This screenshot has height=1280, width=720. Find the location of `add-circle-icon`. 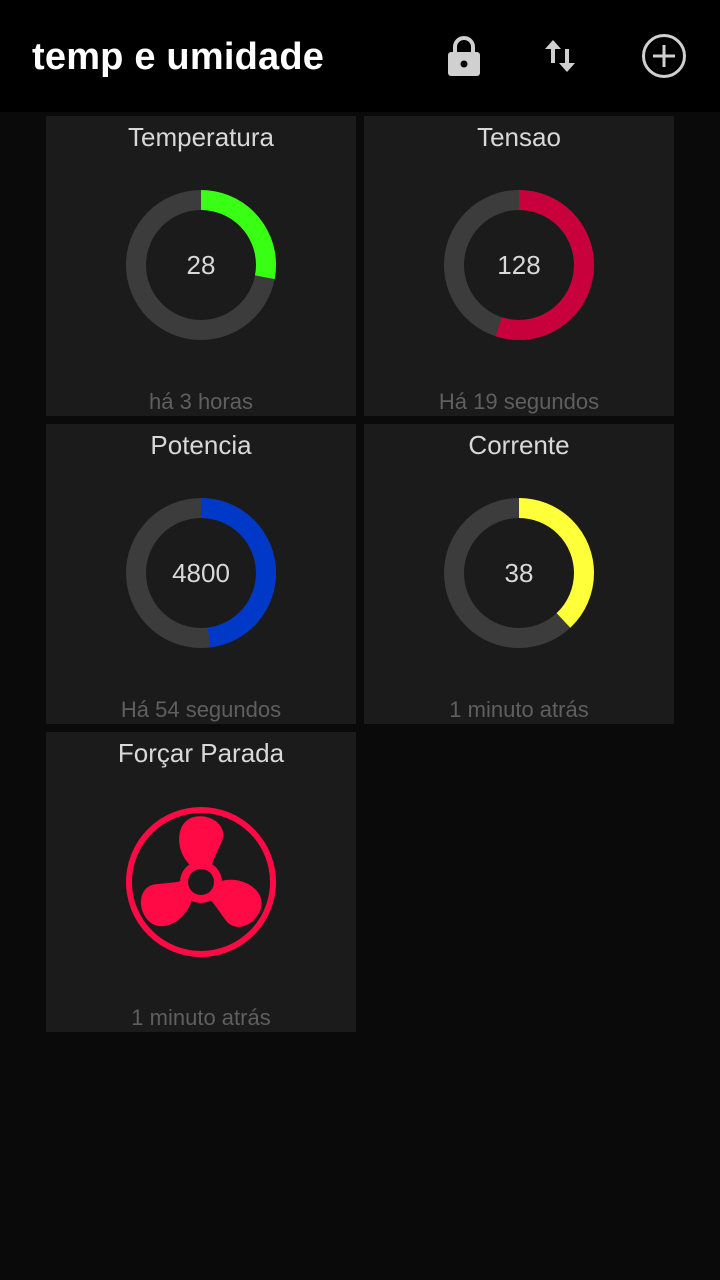

add-circle-icon is located at coordinates (664, 56).